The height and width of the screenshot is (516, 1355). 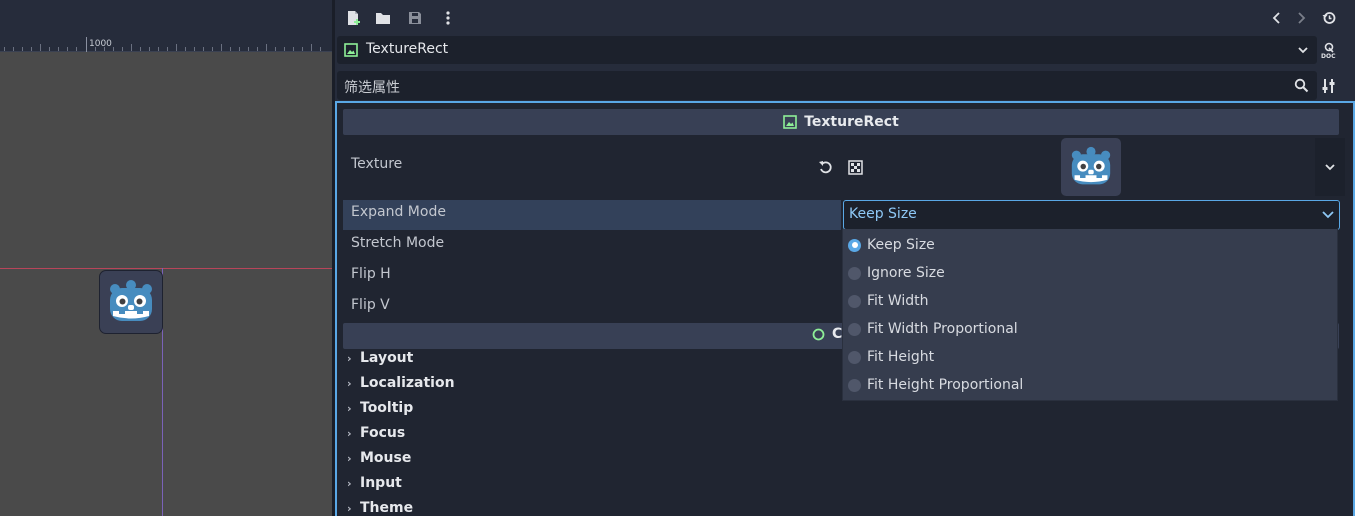 What do you see at coordinates (401, 383) in the screenshot?
I see `section-localization: › Localization` at bounding box center [401, 383].